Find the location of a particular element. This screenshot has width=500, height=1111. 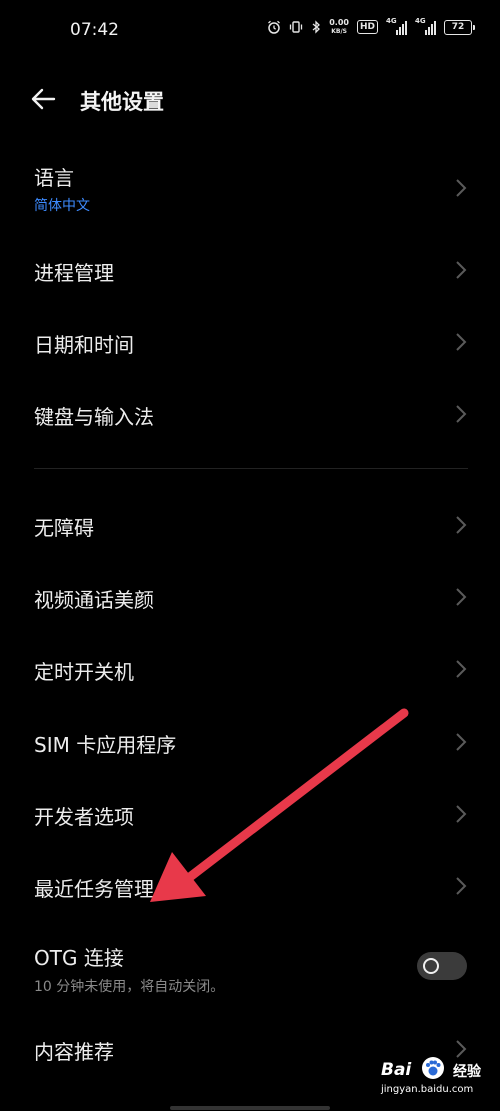

signal-sim2-icon: 4G is located at coordinates (425, 26).